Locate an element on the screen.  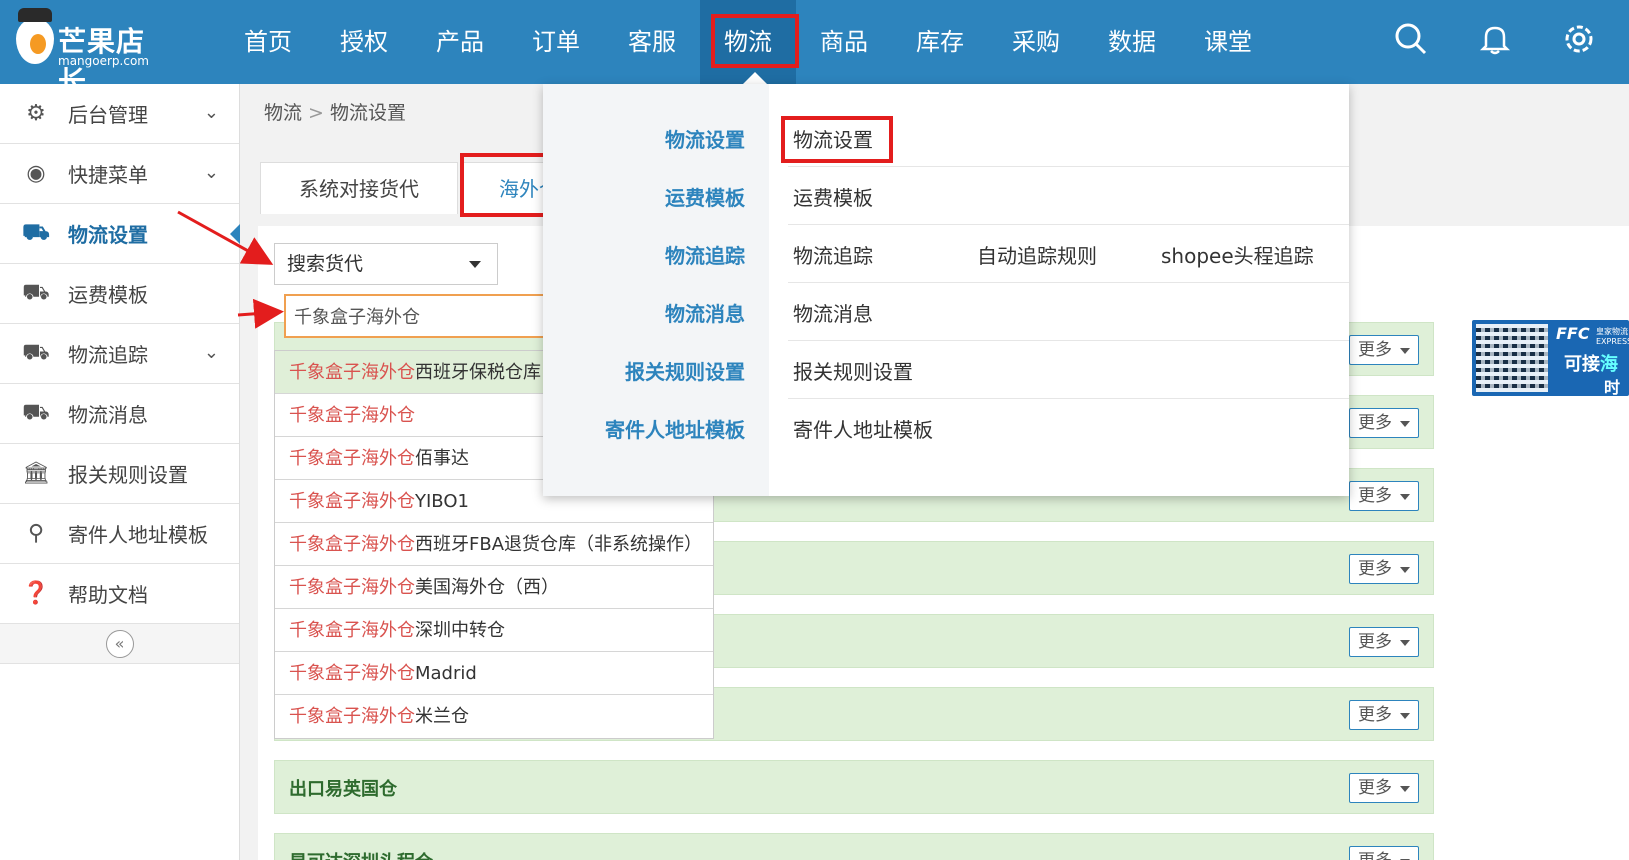
sidebar-item-sender-address: ⚲ 寄件人地址模板 is located at coordinates (119, 534).